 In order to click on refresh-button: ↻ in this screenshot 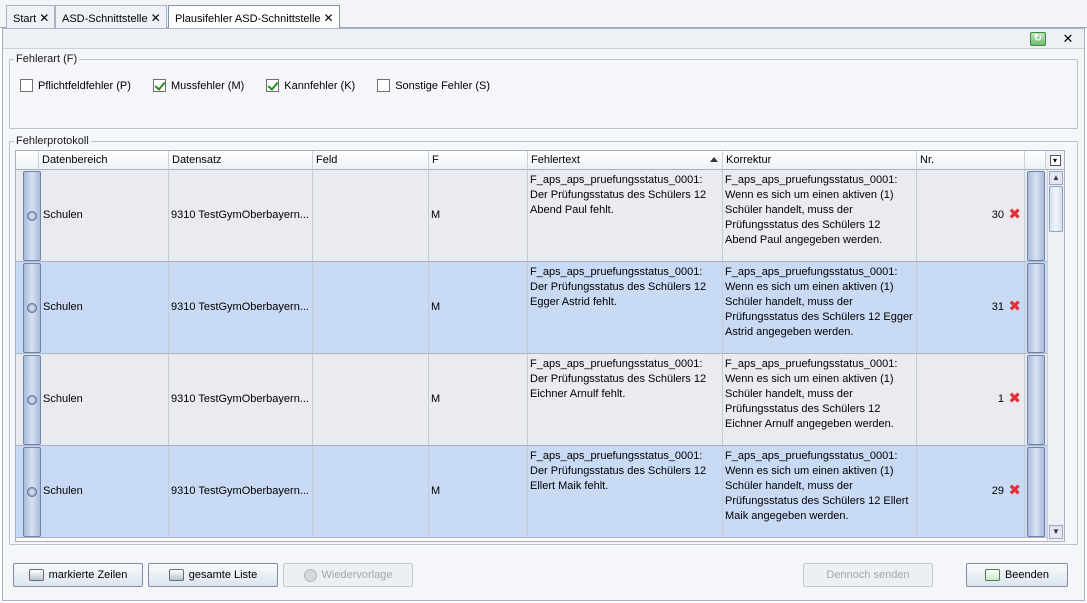, I will do `click(1038, 39)`.